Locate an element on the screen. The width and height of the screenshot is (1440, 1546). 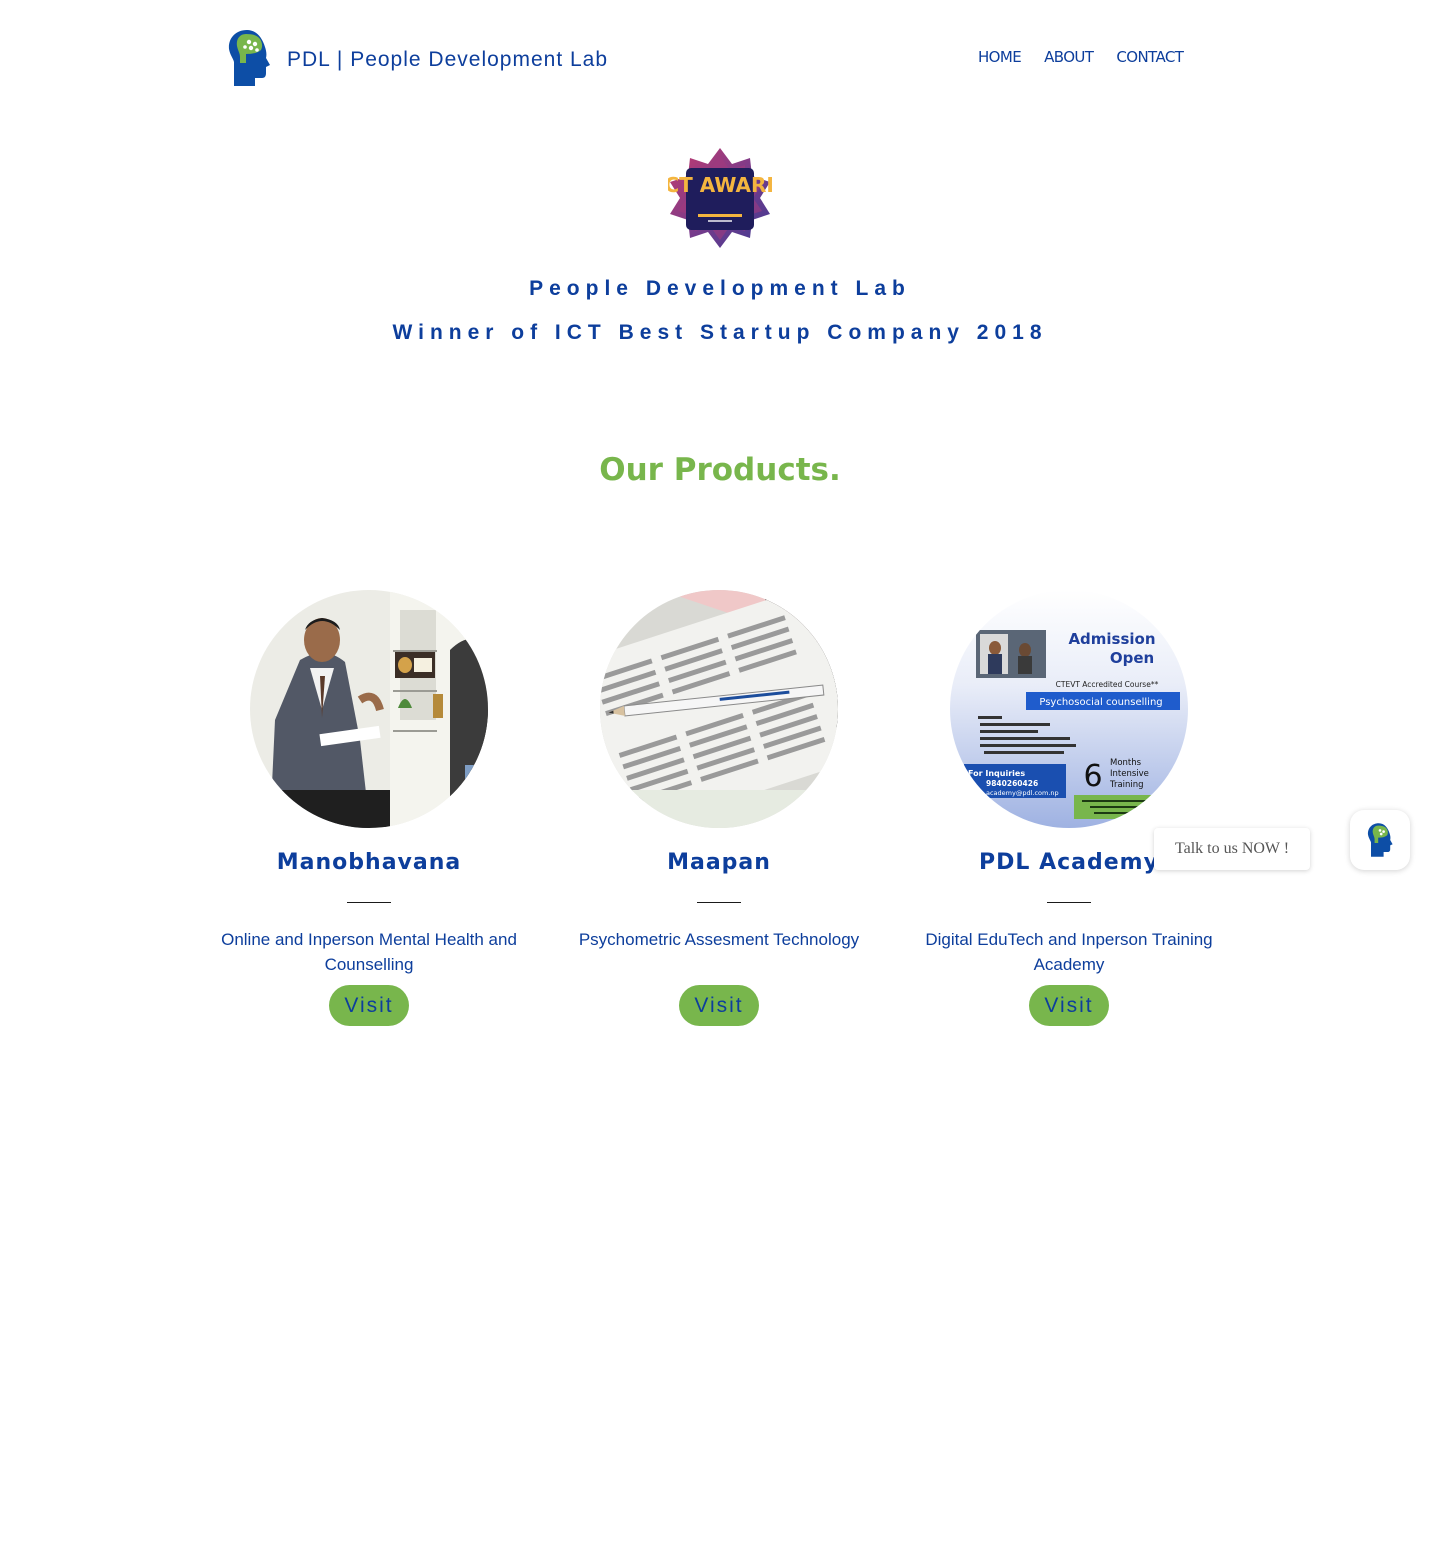
flyer-phone: 9840260426 is located at coordinates (1012, 783).